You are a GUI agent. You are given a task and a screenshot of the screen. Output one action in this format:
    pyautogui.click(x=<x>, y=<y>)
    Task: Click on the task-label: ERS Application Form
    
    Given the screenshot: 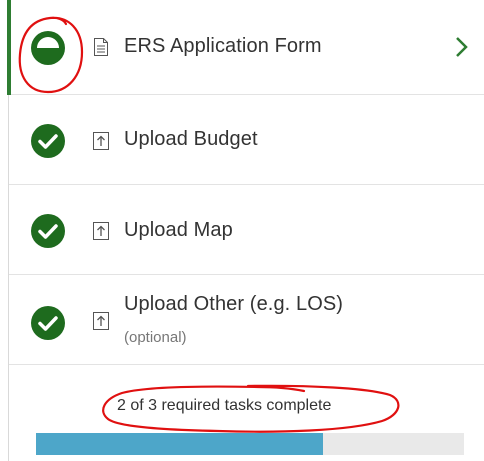 What is the action you would take?
    pyautogui.click(x=223, y=46)
    